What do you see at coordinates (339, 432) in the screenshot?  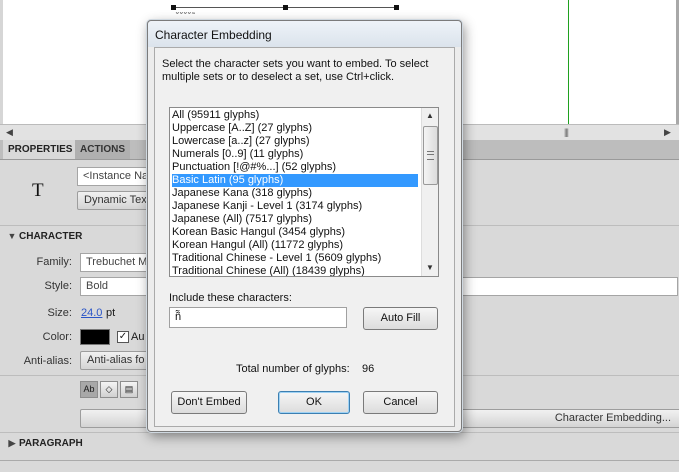 I see `divider` at bounding box center [339, 432].